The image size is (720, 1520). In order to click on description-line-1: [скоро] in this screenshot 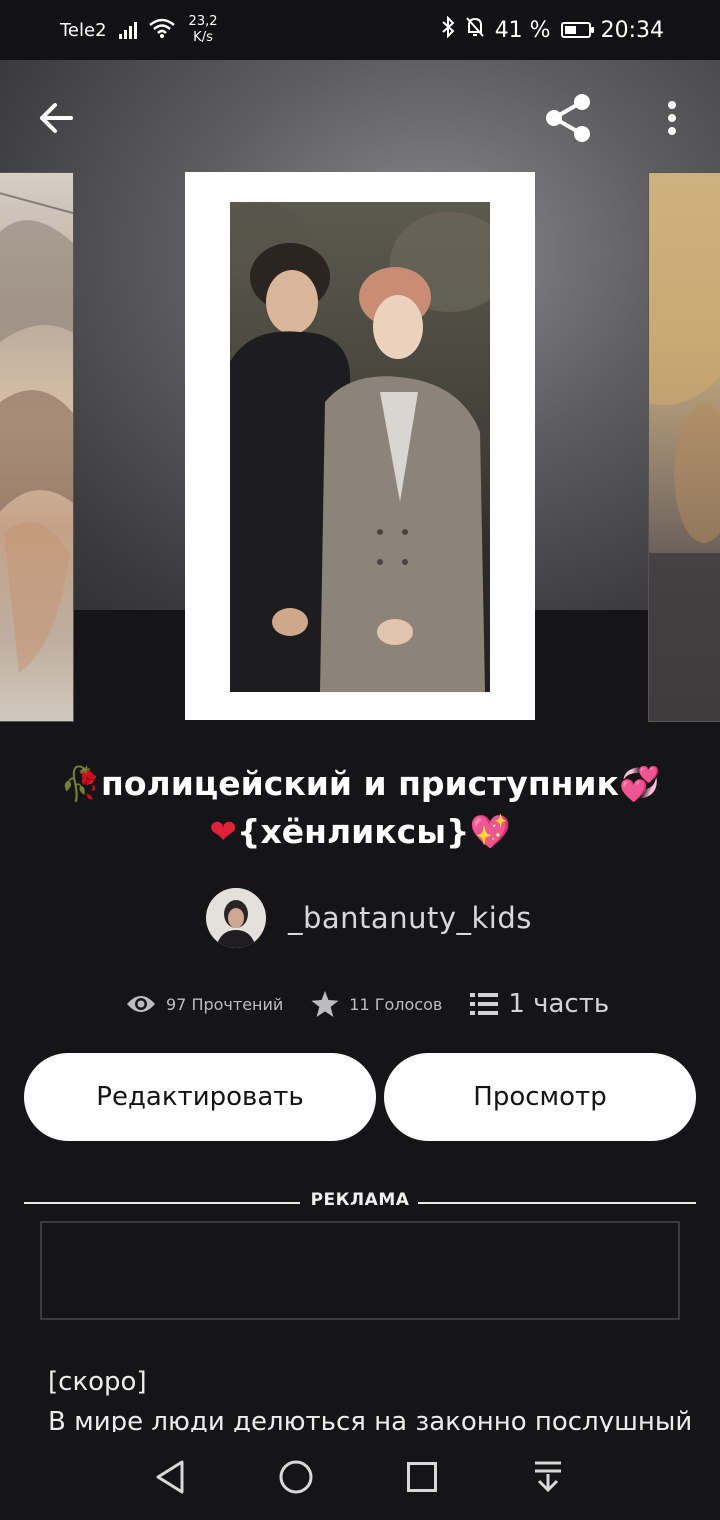, I will do `click(97, 1382)`.